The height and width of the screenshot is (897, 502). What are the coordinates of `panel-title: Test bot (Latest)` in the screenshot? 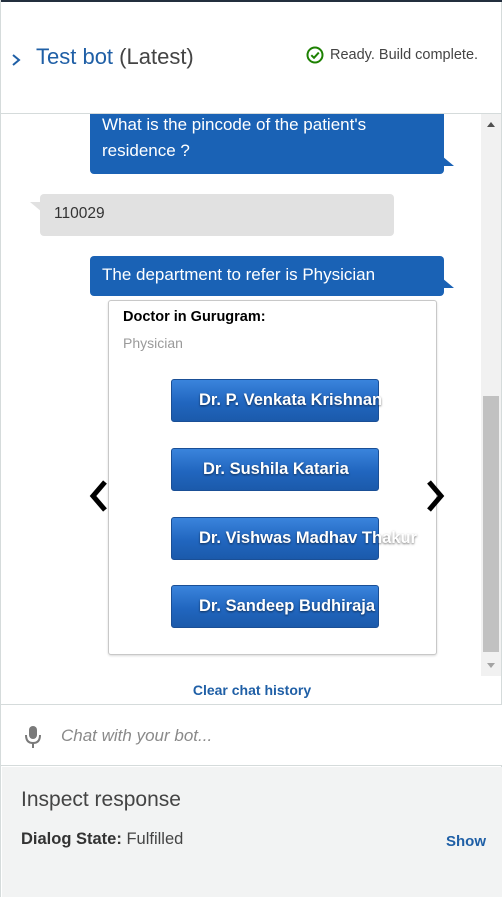 It's located at (115, 57).